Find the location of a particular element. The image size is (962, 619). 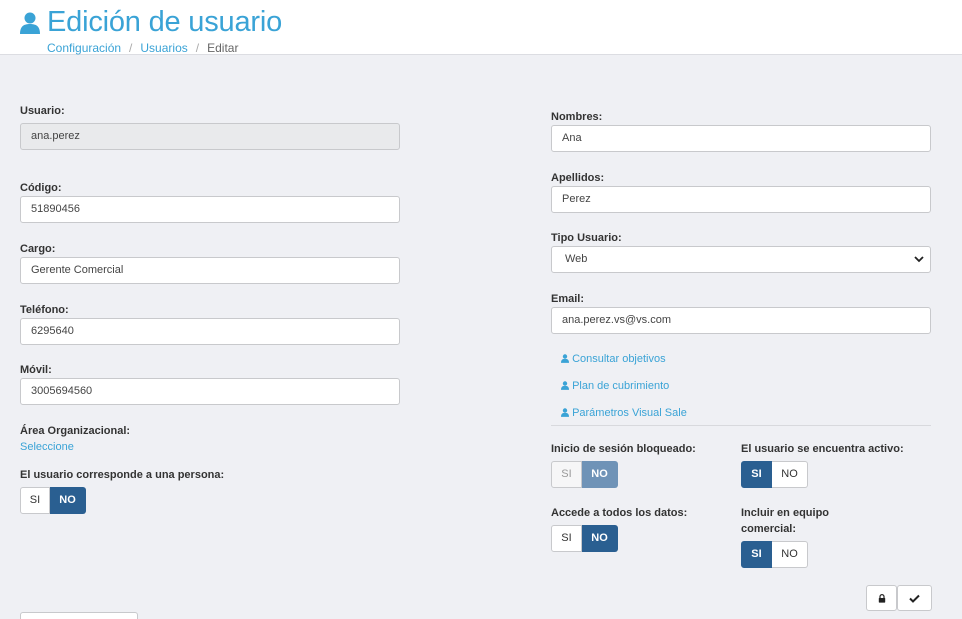

email-field: ana.perez.vs@vs.com is located at coordinates (741, 320).